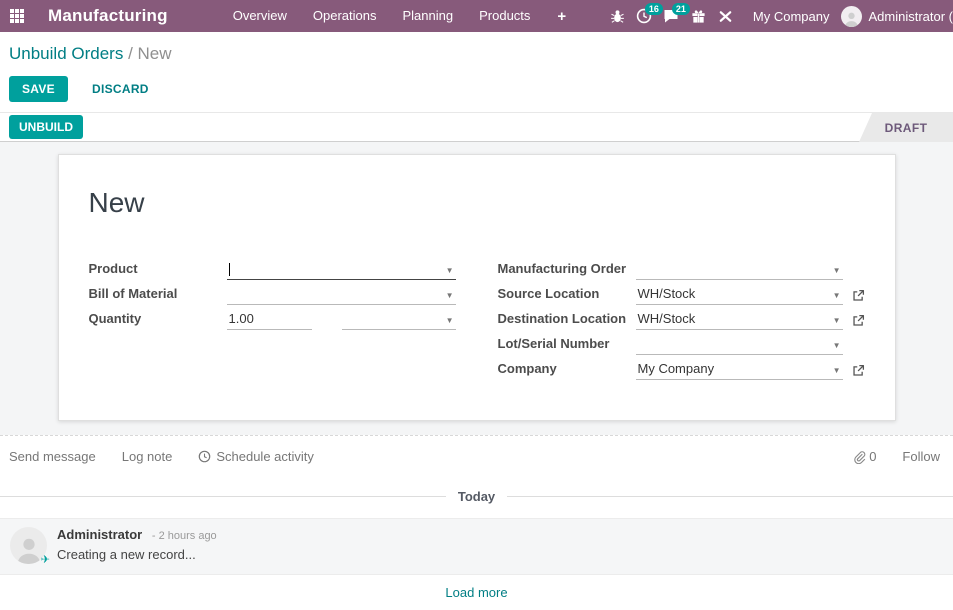  Describe the element at coordinates (910, 16) in the screenshot. I see `user-name: Administrator (` at that location.